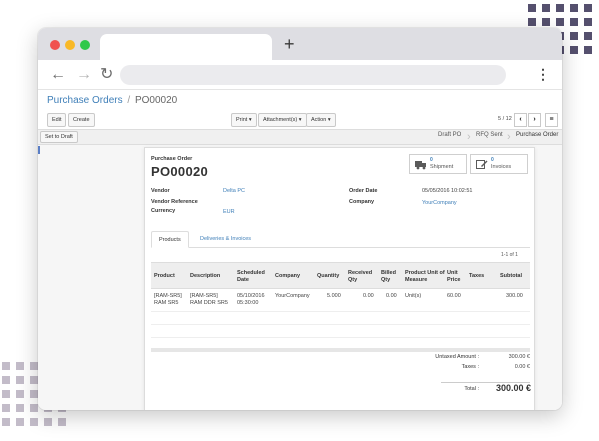 The width and height of the screenshot is (599, 441). Describe the element at coordinates (39, 150) in the screenshot. I see `left-edge-marker` at that location.